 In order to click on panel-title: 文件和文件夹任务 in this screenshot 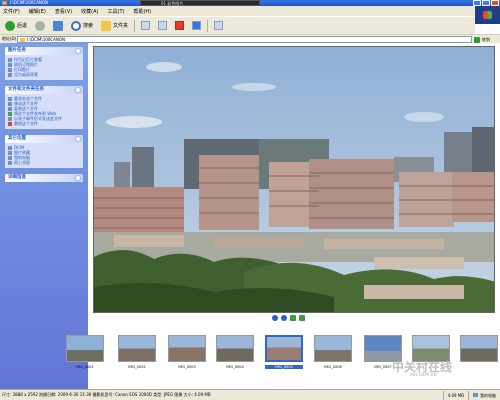, I will do `click(26, 89)`.